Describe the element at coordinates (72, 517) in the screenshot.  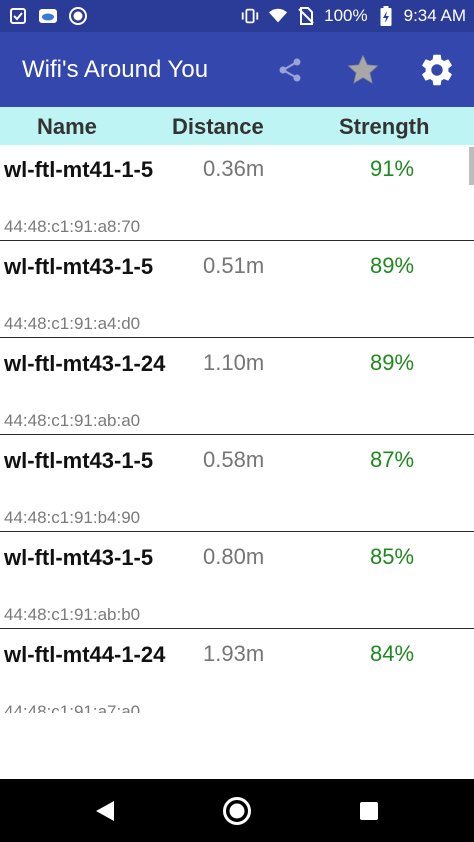
I see `mac-address: 44:48:c1:91:b4:90` at that location.